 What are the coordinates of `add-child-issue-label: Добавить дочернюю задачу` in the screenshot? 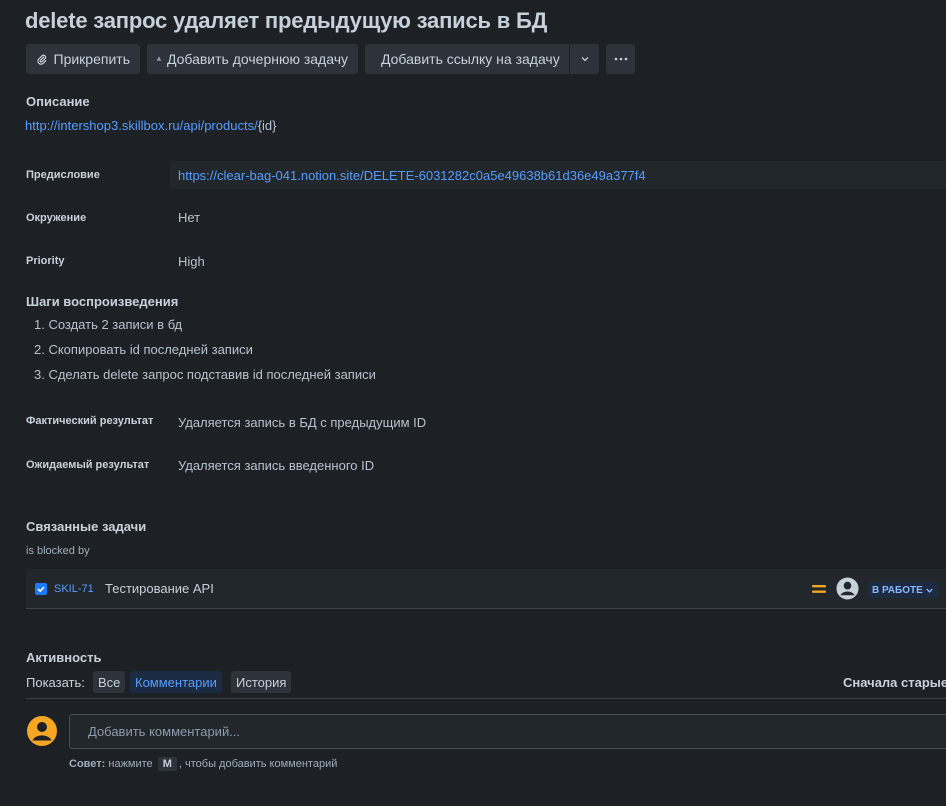 It's located at (257, 59).